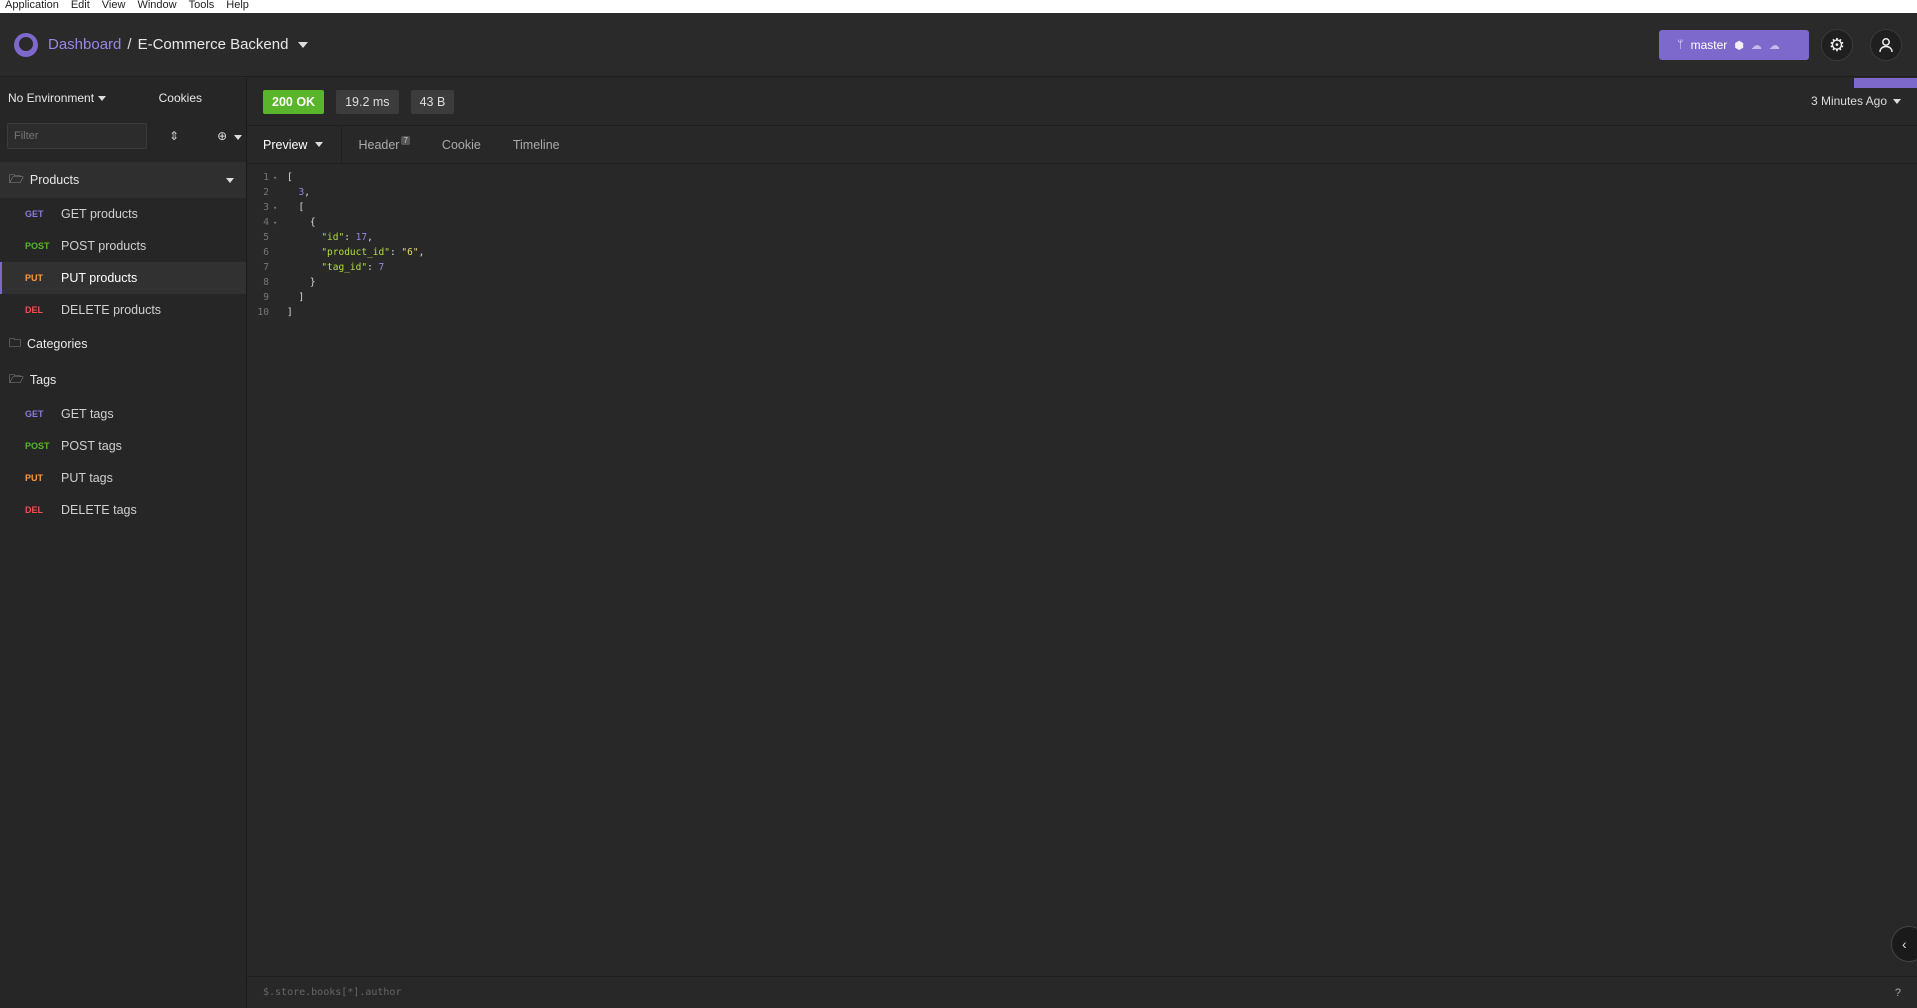  What do you see at coordinates (1756, 45) in the screenshot?
I see `cloud-pull-icon: ☁` at bounding box center [1756, 45].